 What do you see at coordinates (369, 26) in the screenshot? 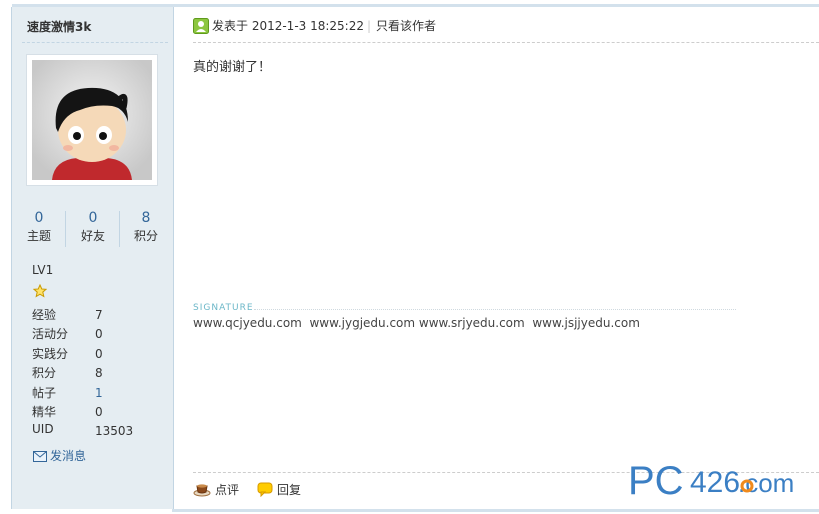
I see `header-pipe: |` at bounding box center [369, 26].